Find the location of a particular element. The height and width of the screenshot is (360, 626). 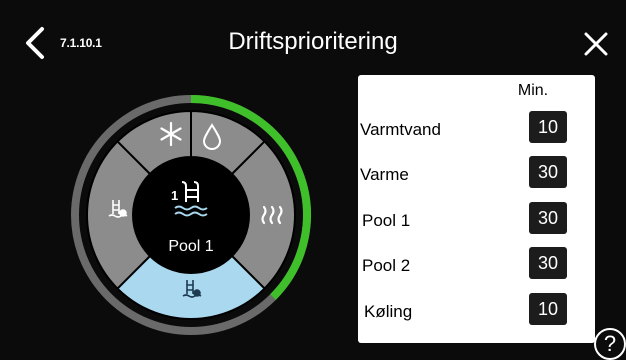

wheel-center-label: Pool 1 is located at coordinates (190, 246).